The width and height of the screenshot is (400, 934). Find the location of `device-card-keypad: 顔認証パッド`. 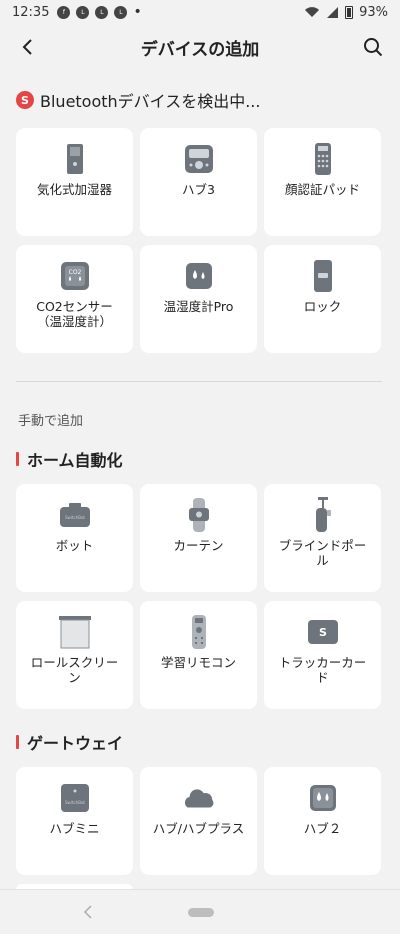

device-card-keypad: 顔認証パッド is located at coordinates (322, 182).